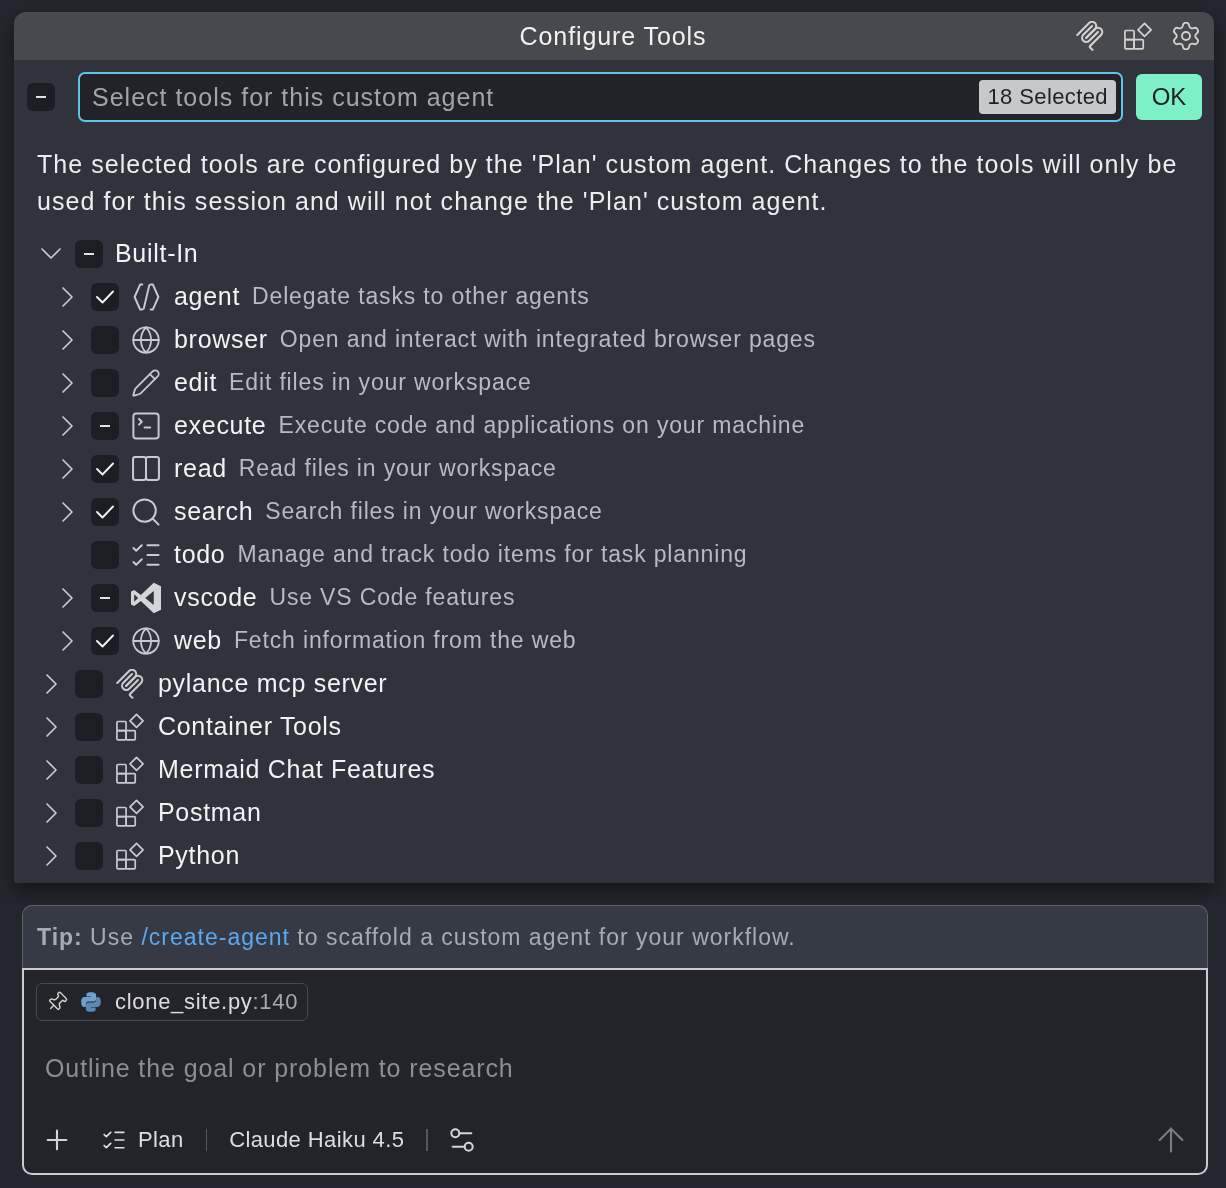 This screenshot has width=1226, height=1188. Describe the element at coordinates (461, 1140) in the screenshot. I see `sliders-icon` at that location.